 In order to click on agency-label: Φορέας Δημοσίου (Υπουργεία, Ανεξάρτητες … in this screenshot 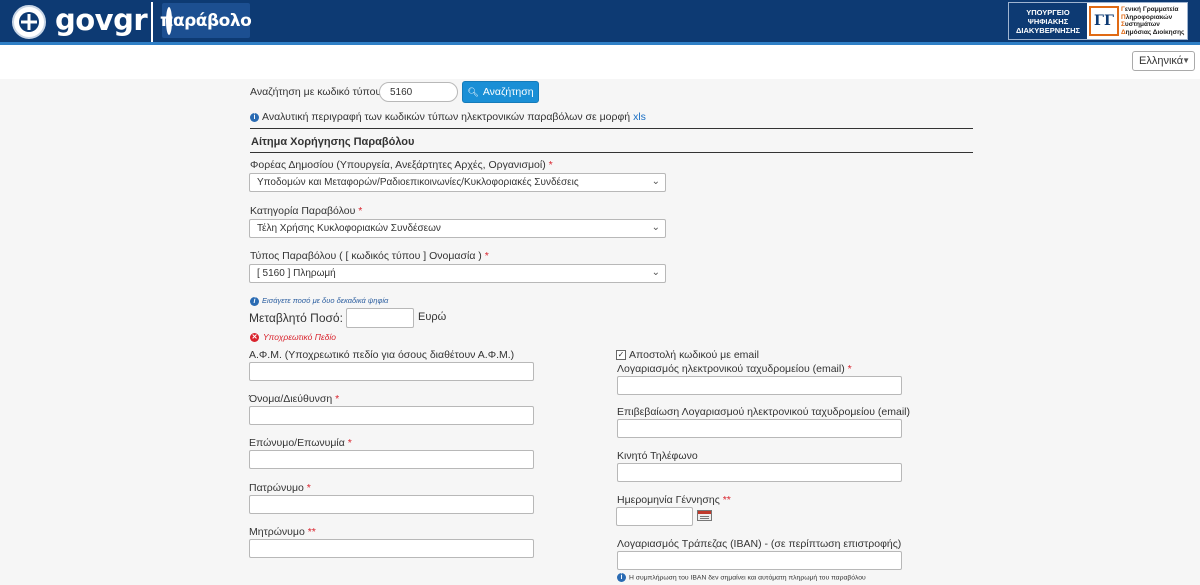, I will do `click(401, 165)`.